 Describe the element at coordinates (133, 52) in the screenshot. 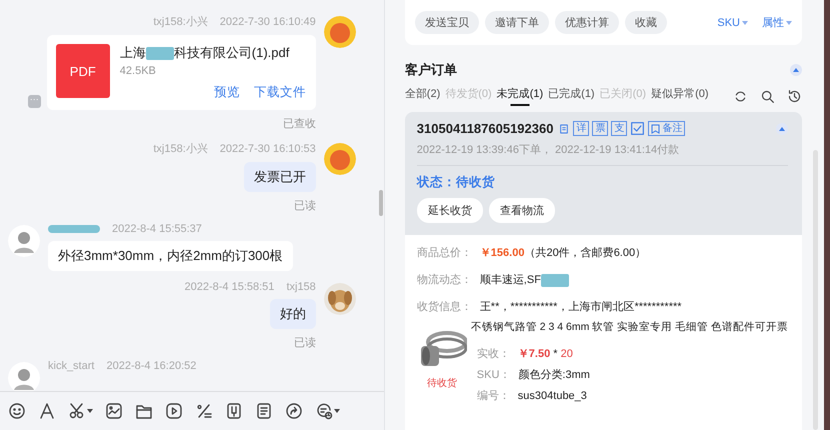

I see `file-name: 上海` at that location.